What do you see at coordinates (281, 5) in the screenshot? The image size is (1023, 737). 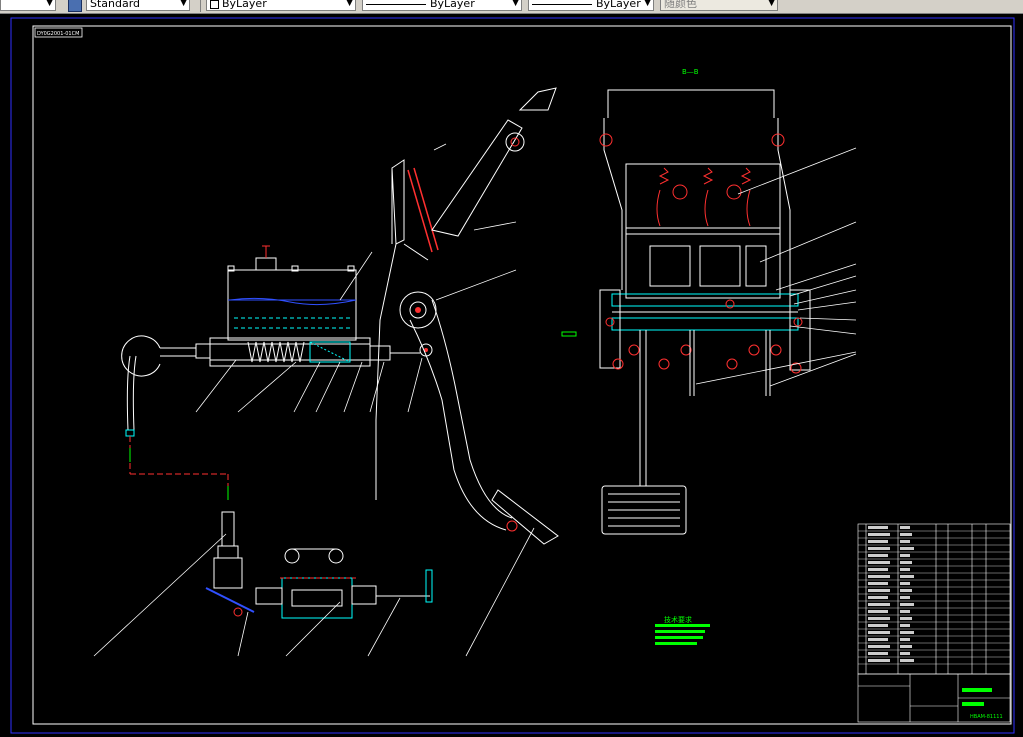 I see `color-dropdown: ByLayer ▼` at bounding box center [281, 5].